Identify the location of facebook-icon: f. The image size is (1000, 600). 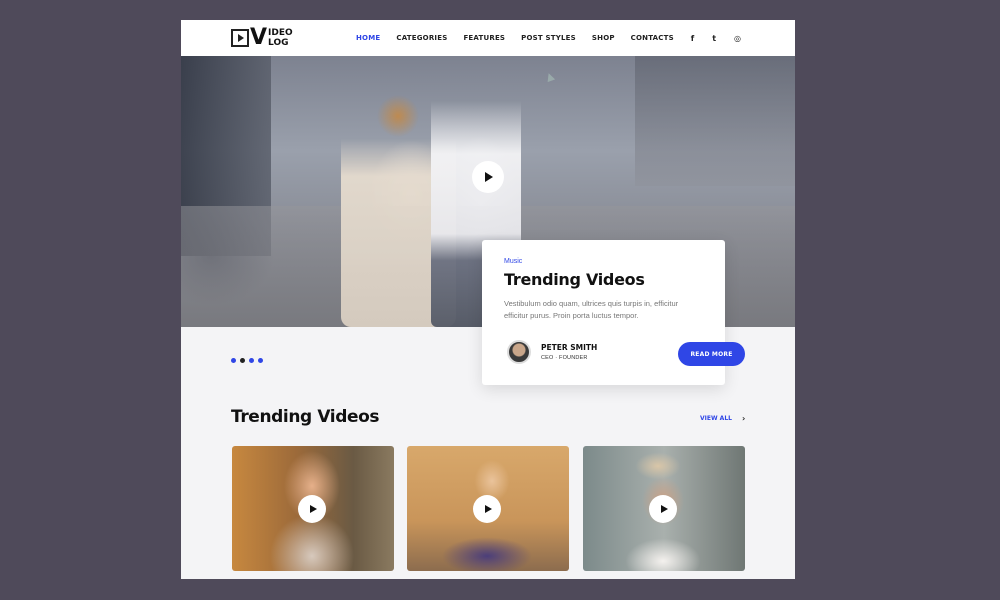
(692, 38).